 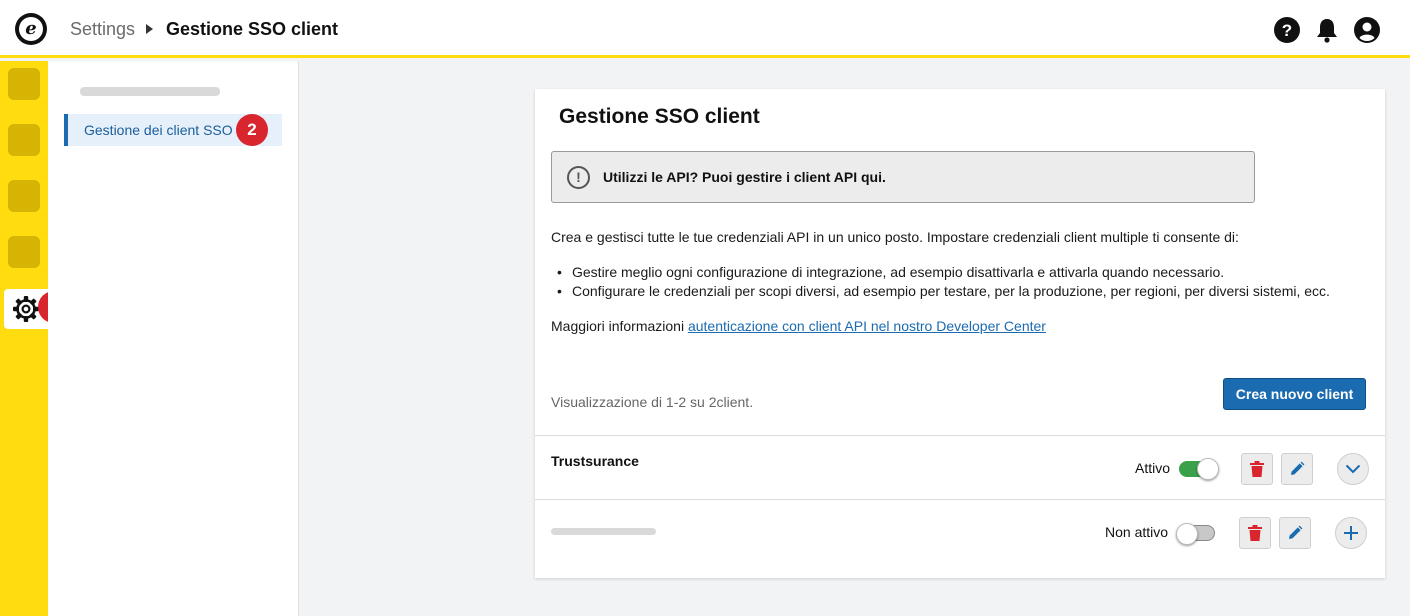 I want to click on logo-letter: e, so click(x=31, y=29).